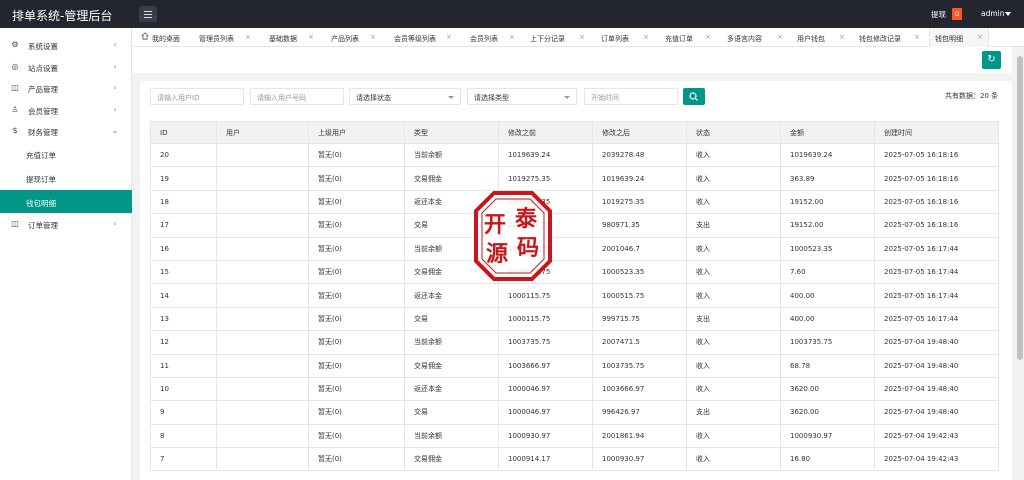  I want to click on tab-points-record: 上下分记录 ×, so click(558, 37).